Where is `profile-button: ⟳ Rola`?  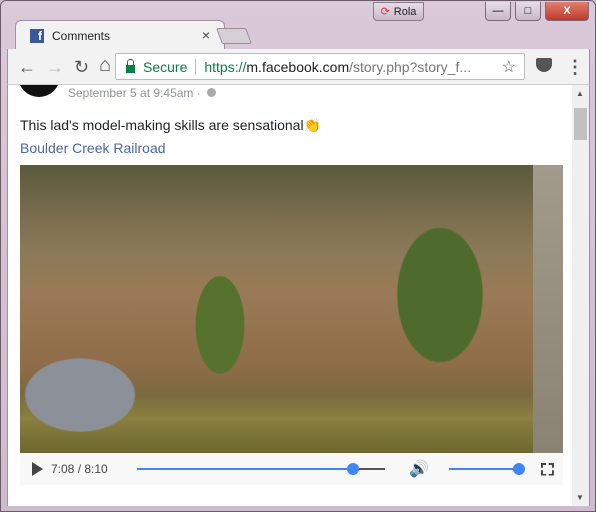 profile-button: ⟳ Rola is located at coordinates (398, 11).